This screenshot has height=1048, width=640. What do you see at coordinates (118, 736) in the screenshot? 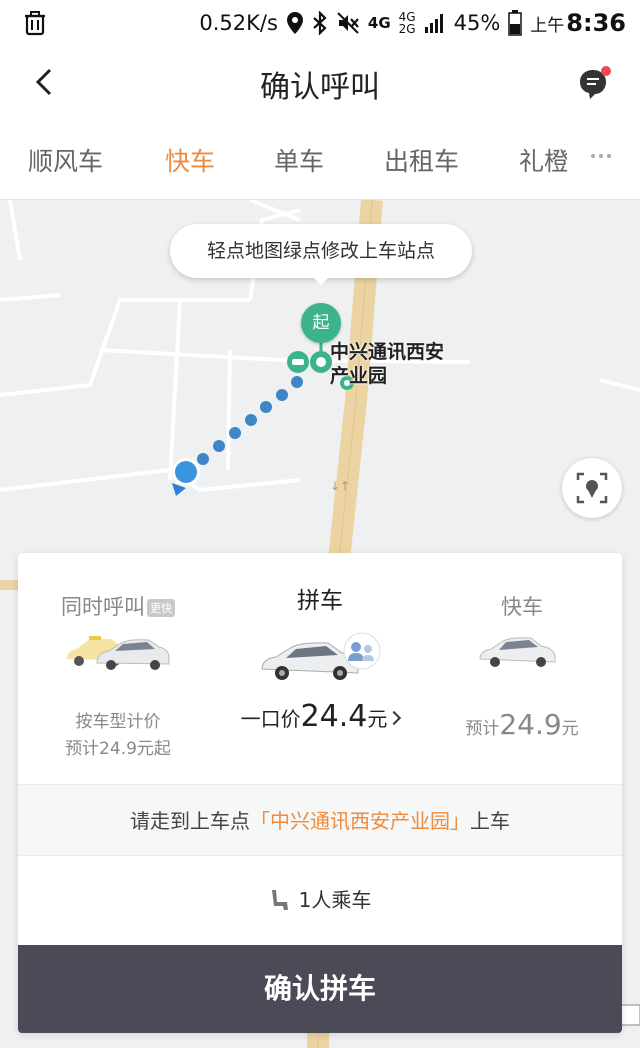
I see `option-multi-call-price: 按车型计价 预计24.9元起` at bounding box center [118, 736].